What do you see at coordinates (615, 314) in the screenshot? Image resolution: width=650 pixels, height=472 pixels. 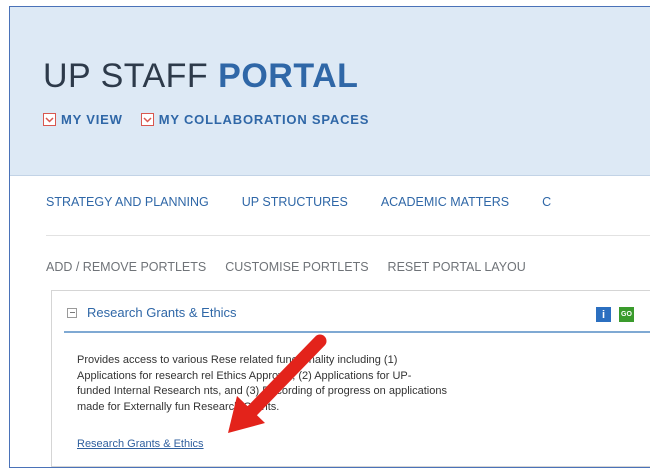 I see `portlet-icons: i GO` at bounding box center [615, 314].